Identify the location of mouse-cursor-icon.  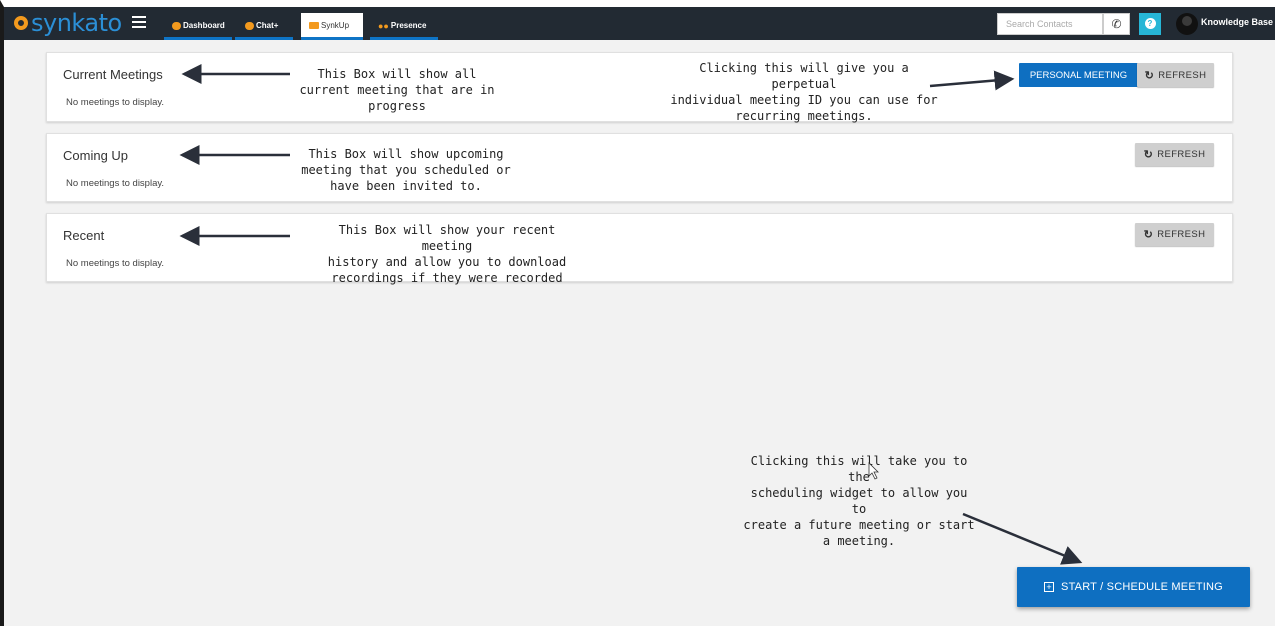
(873, 471).